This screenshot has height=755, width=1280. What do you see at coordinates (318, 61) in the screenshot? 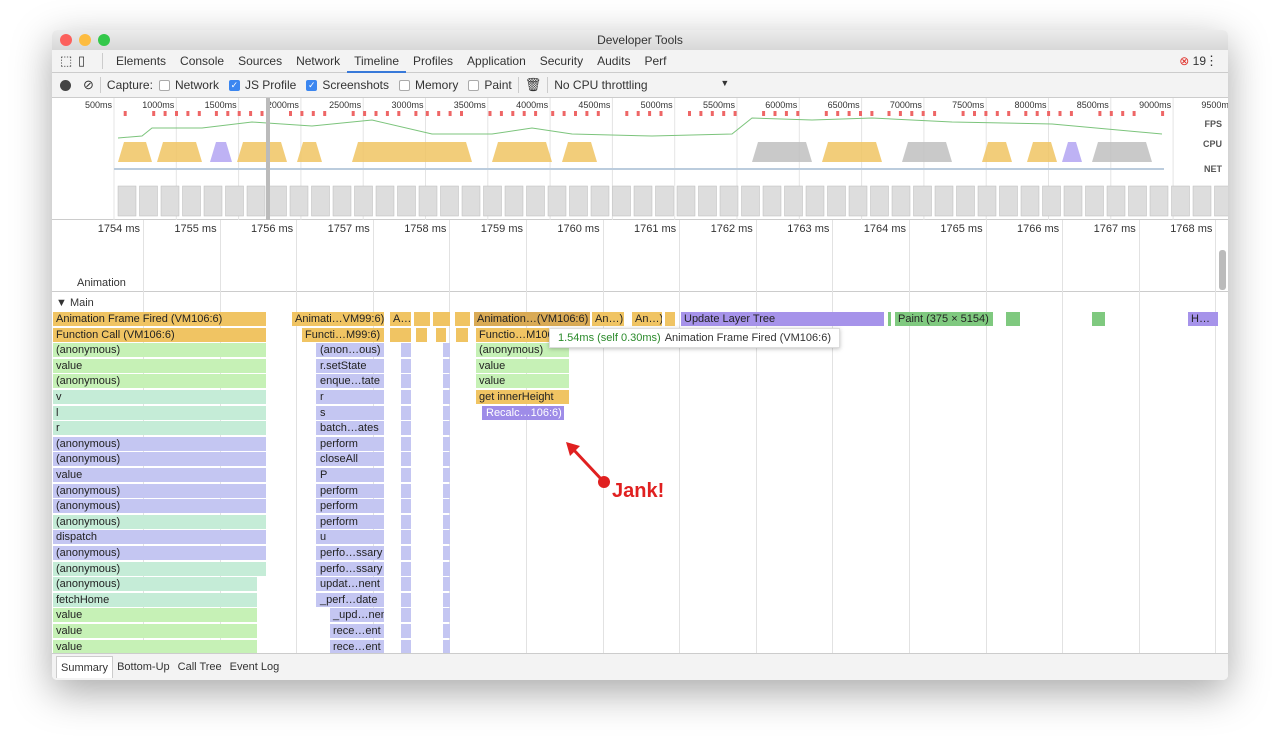
I see `tab-network: Network` at bounding box center [318, 61].